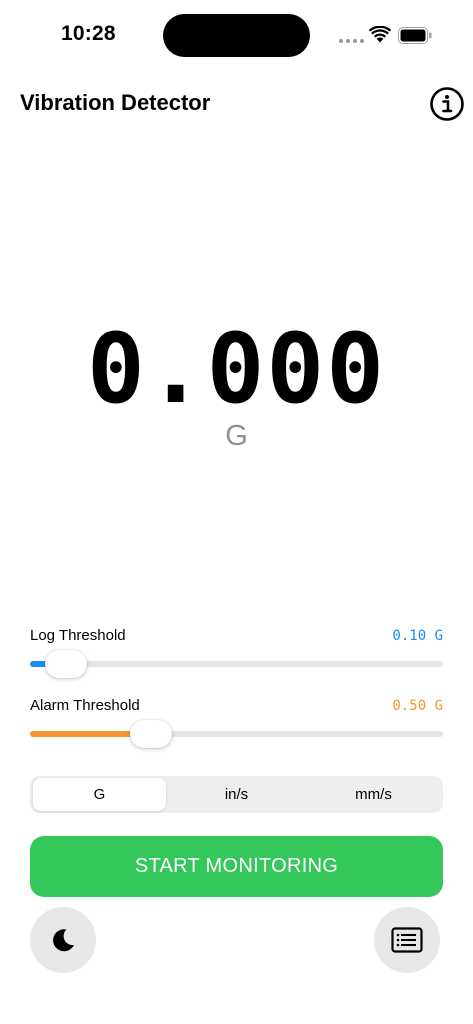 Image resolution: width=473 pixels, height=1024 pixels. Describe the element at coordinates (373, 794) in the screenshot. I see `unit-option-mm-s: mm/s` at that location.